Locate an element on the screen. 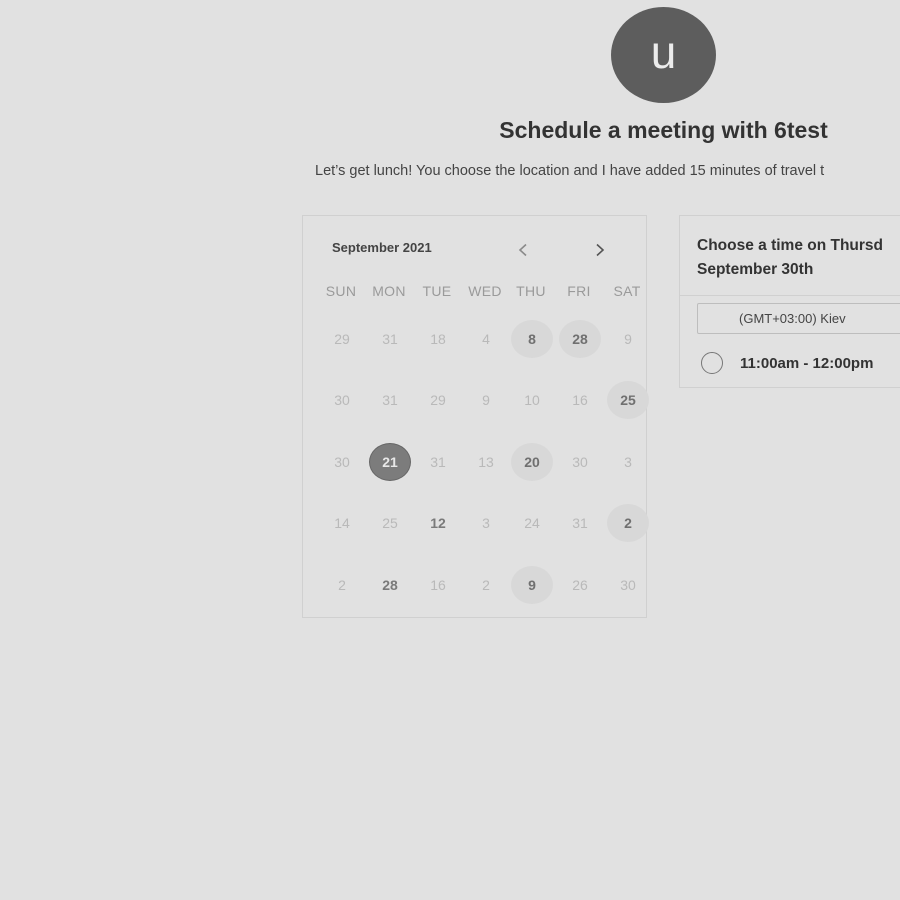  chevron-right-icon is located at coordinates (600, 250).